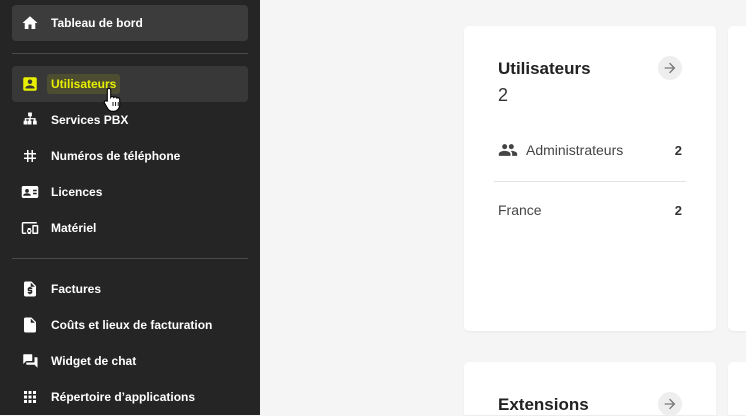 Image resolution: width=746 pixels, height=416 pixels. What do you see at coordinates (30, 325) in the screenshot?
I see `document-icon` at bounding box center [30, 325].